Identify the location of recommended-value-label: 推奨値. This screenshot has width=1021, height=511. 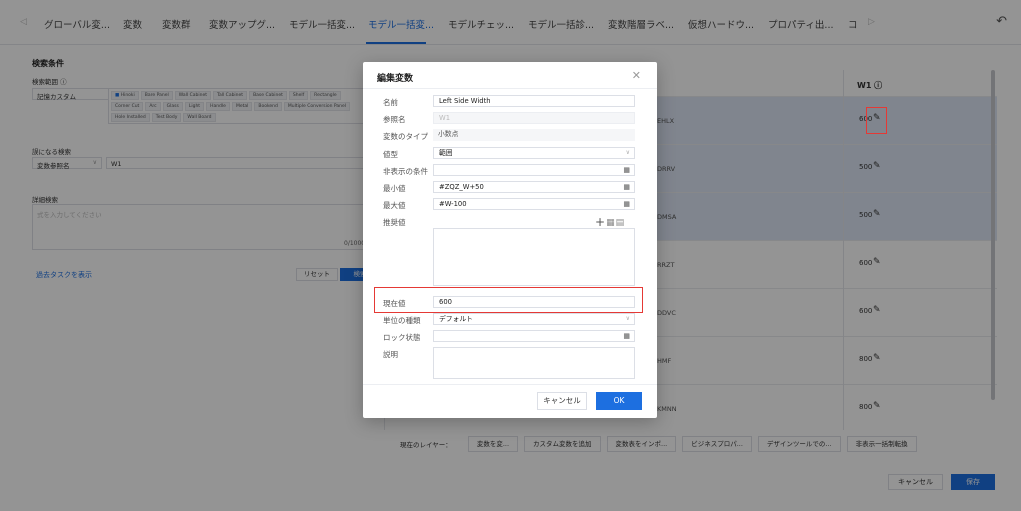
(394, 222).